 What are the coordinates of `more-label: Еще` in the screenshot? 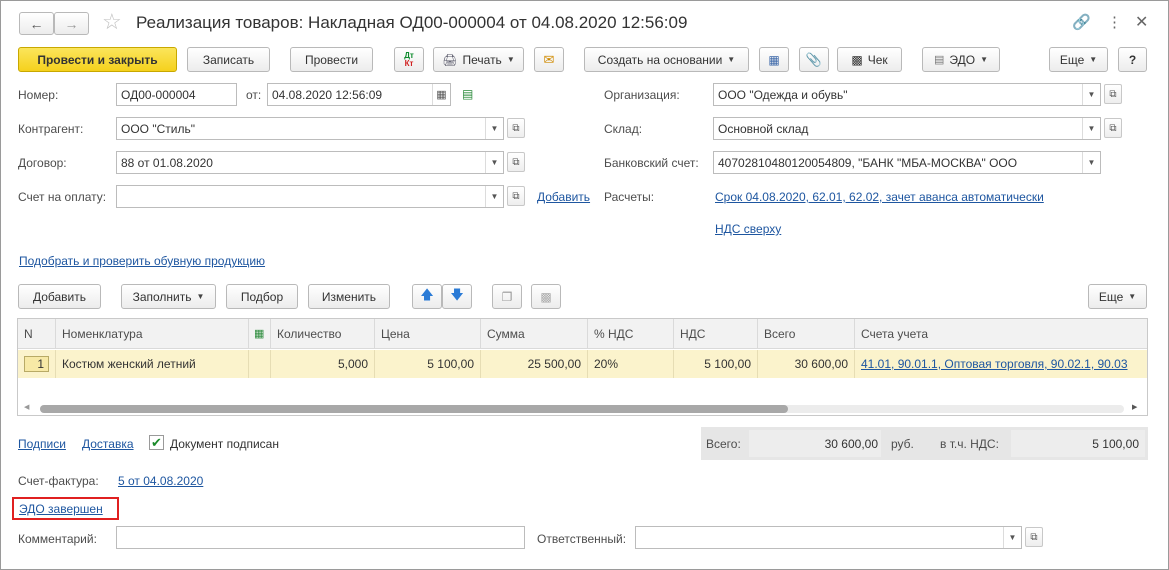 It's located at (1072, 59).